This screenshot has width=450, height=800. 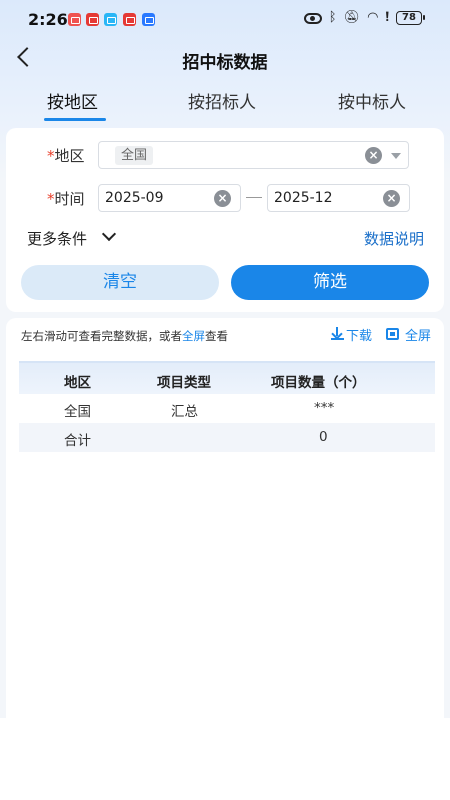 What do you see at coordinates (134, 198) in the screenshot?
I see `start-date-value: 2025-09` at bounding box center [134, 198].